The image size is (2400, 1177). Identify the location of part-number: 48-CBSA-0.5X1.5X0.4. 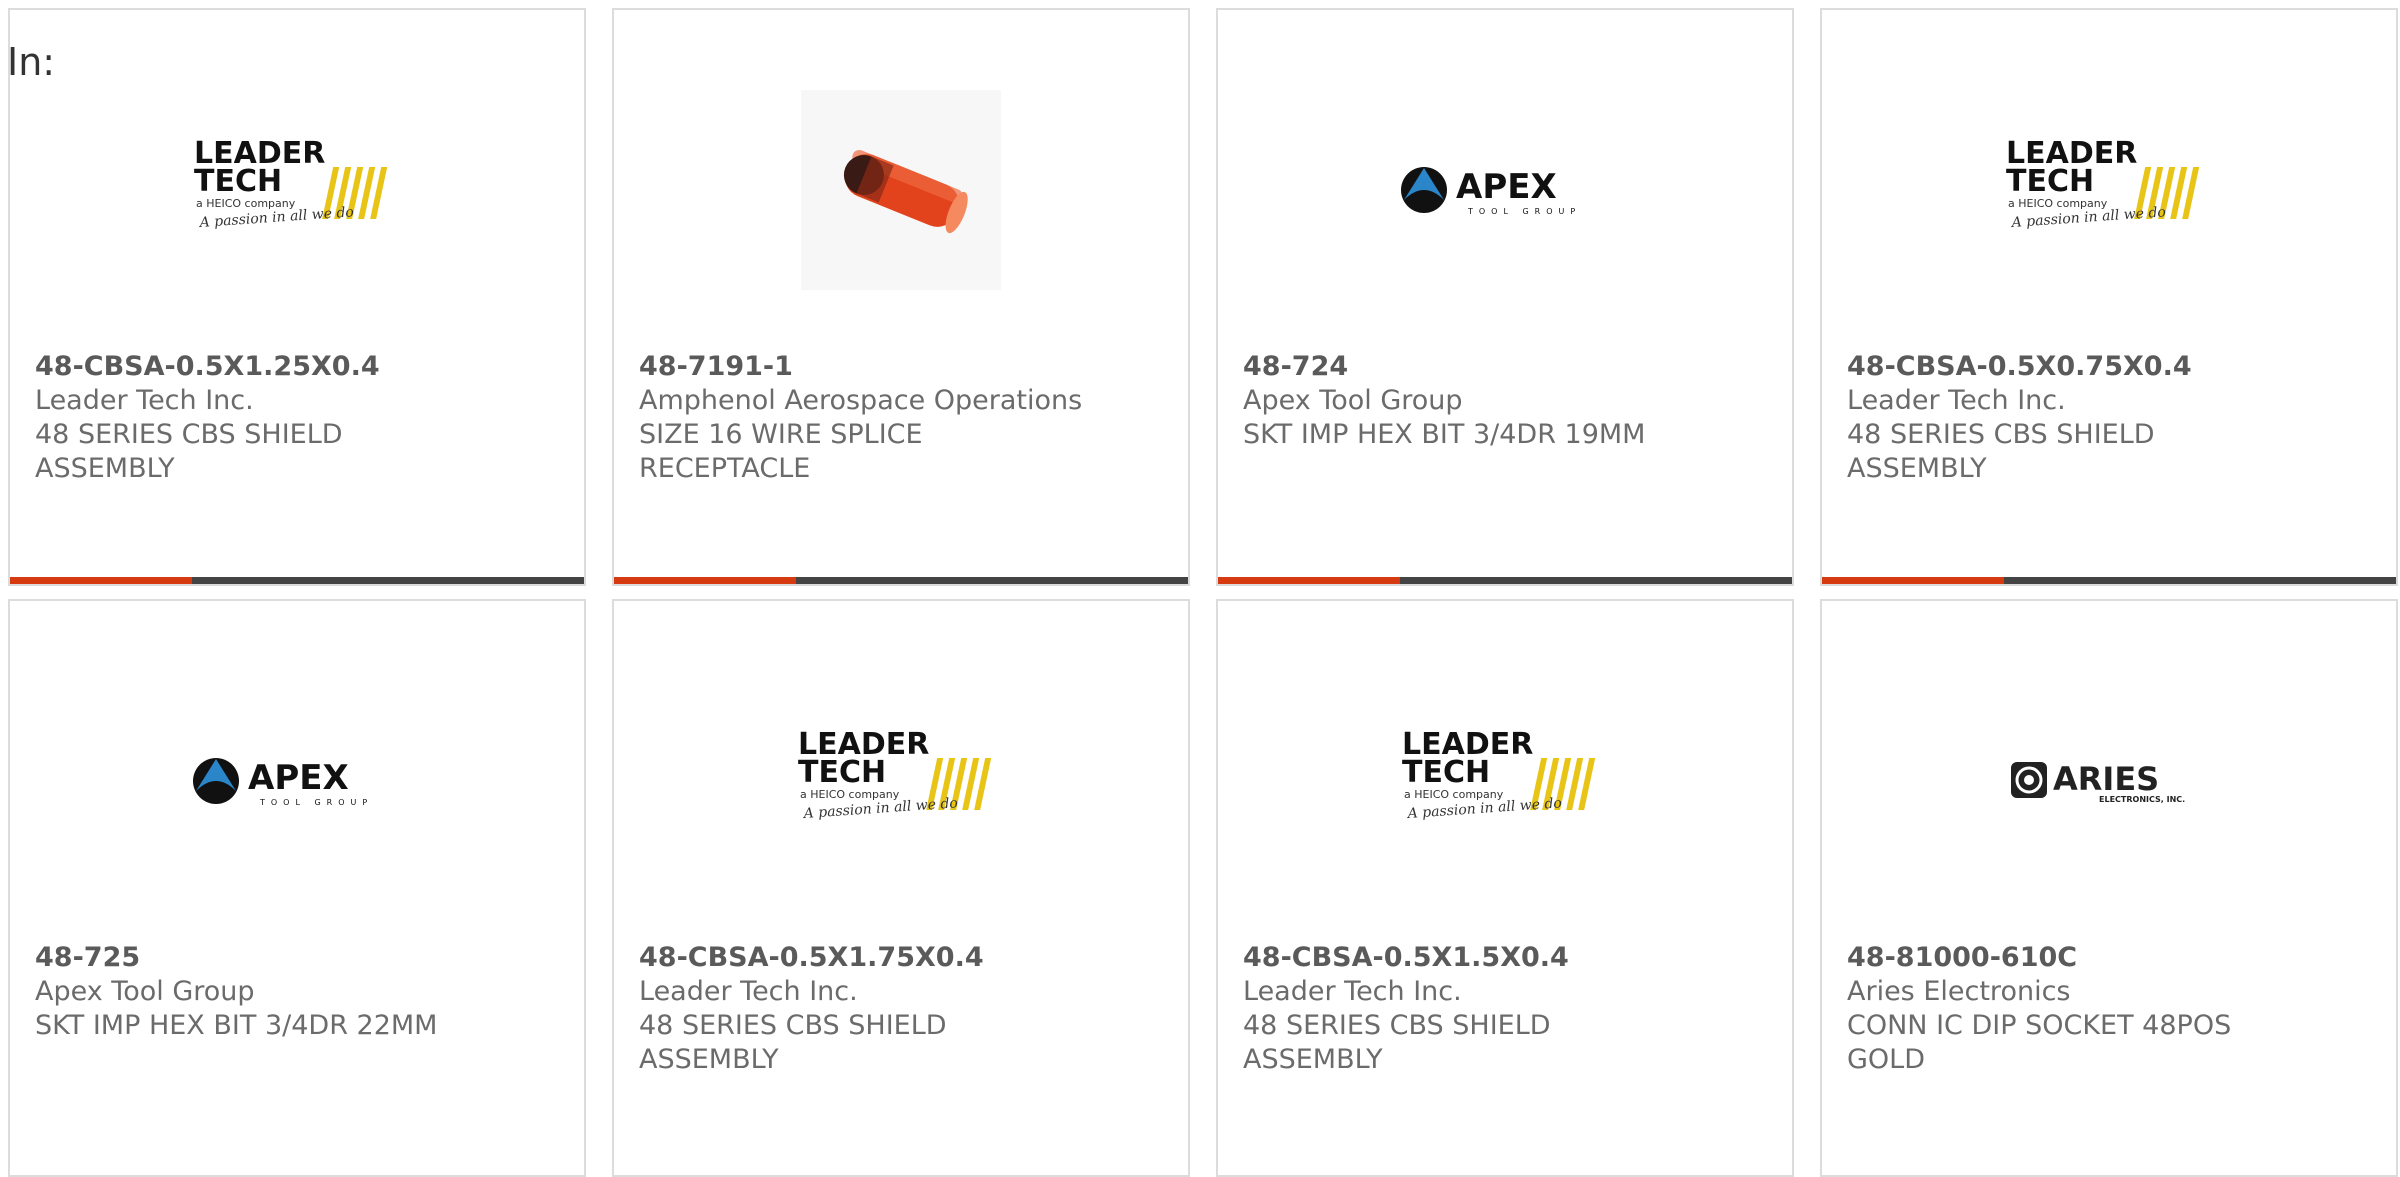
(1507, 958).